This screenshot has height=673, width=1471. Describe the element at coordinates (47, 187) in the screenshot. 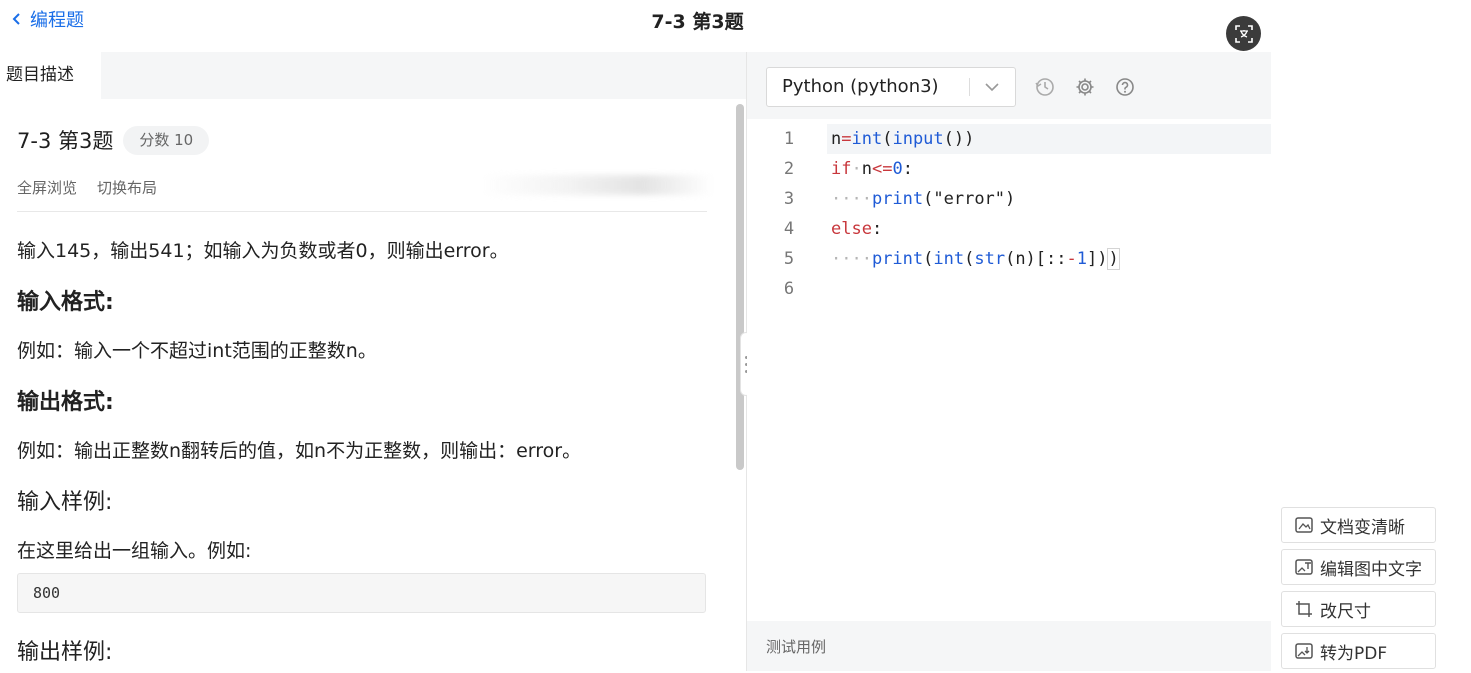

I see `fullscreen-link: 全屏浏览` at that location.